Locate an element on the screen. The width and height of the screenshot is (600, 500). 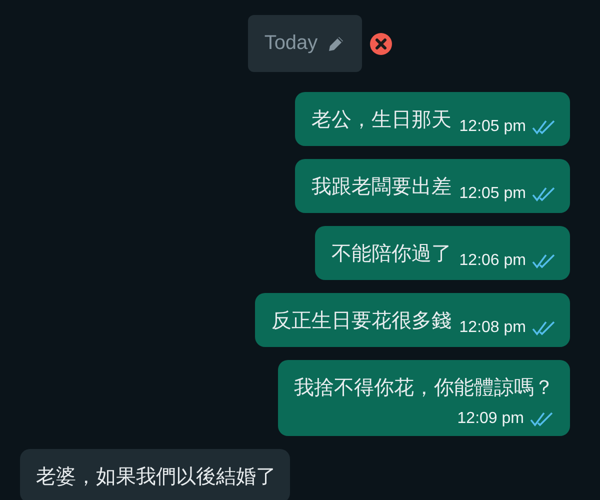
close-icon is located at coordinates (381, 43).